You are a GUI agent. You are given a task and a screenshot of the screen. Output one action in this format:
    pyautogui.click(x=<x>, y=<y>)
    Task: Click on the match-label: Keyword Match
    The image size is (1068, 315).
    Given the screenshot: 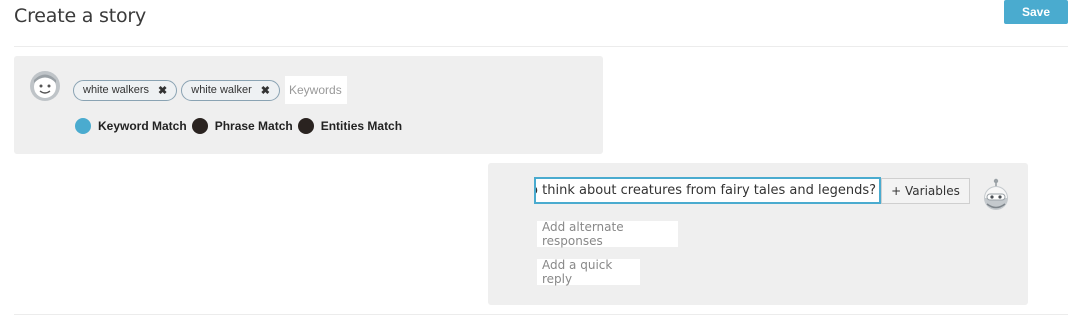 What is the action you would take?
    pyautogui.click(x=142, y=126)
    